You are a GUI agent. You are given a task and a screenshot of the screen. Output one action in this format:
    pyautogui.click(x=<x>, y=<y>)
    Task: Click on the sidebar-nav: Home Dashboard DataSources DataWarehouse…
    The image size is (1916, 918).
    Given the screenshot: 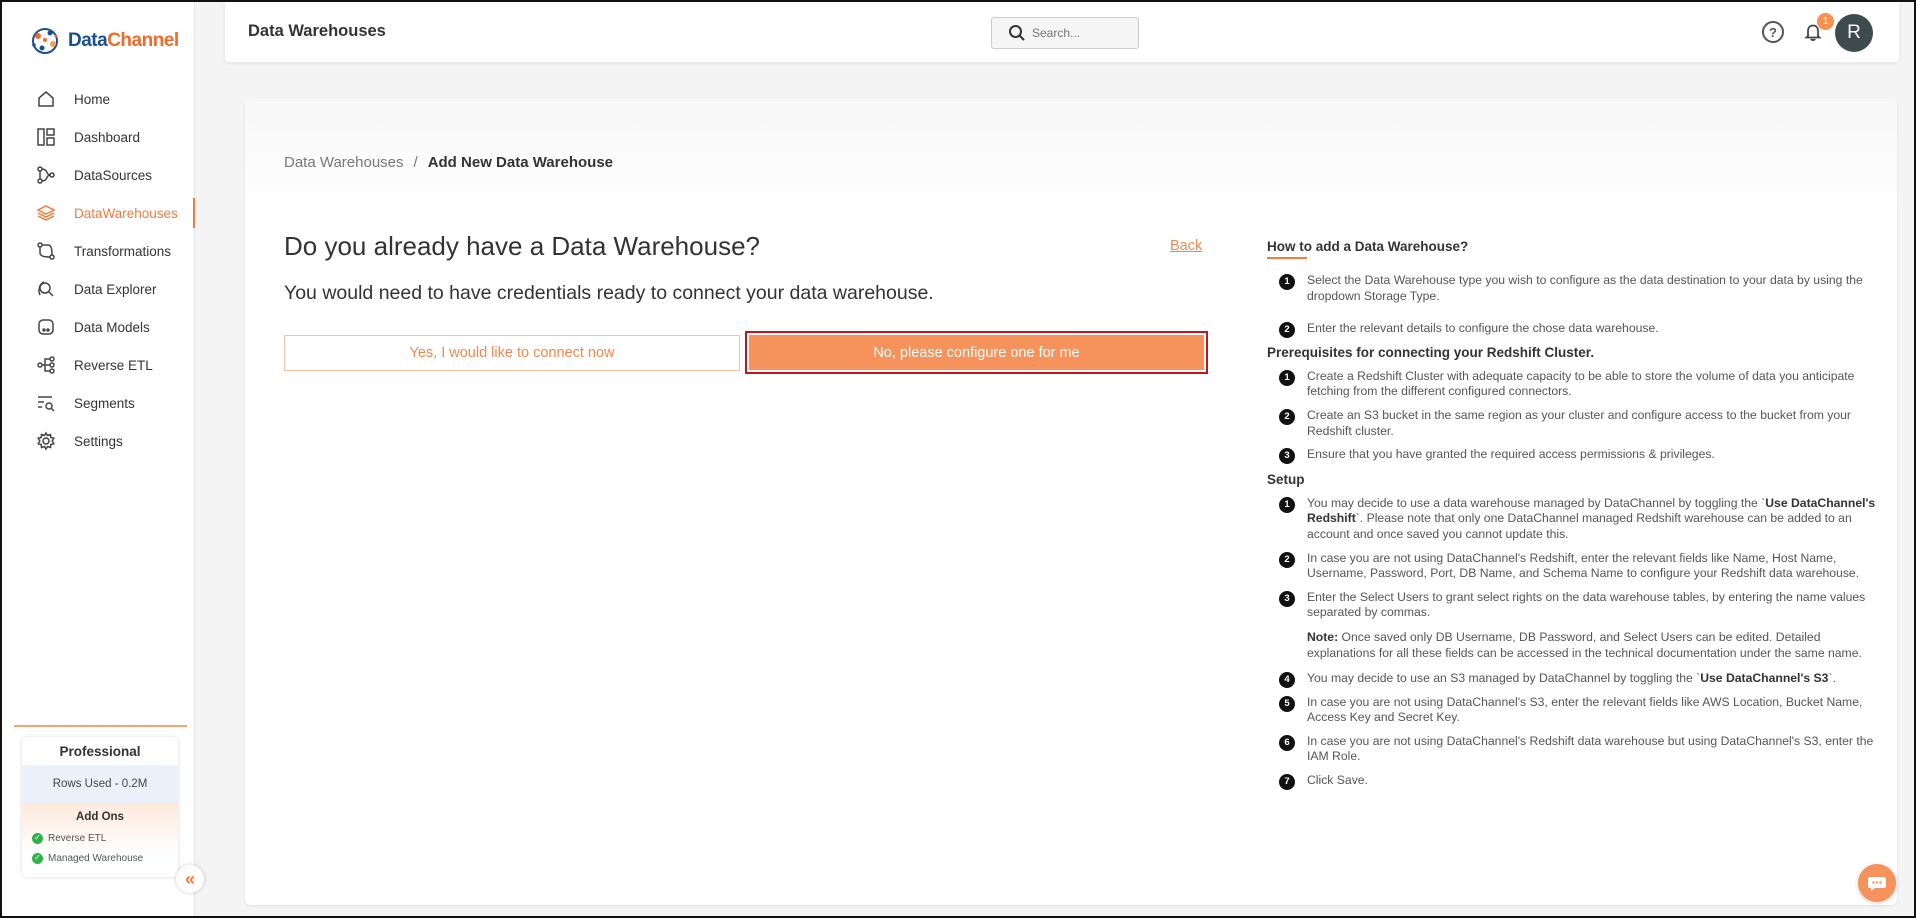 What is the action you would take?
    pyautogui.click(x=98, y=270)
    